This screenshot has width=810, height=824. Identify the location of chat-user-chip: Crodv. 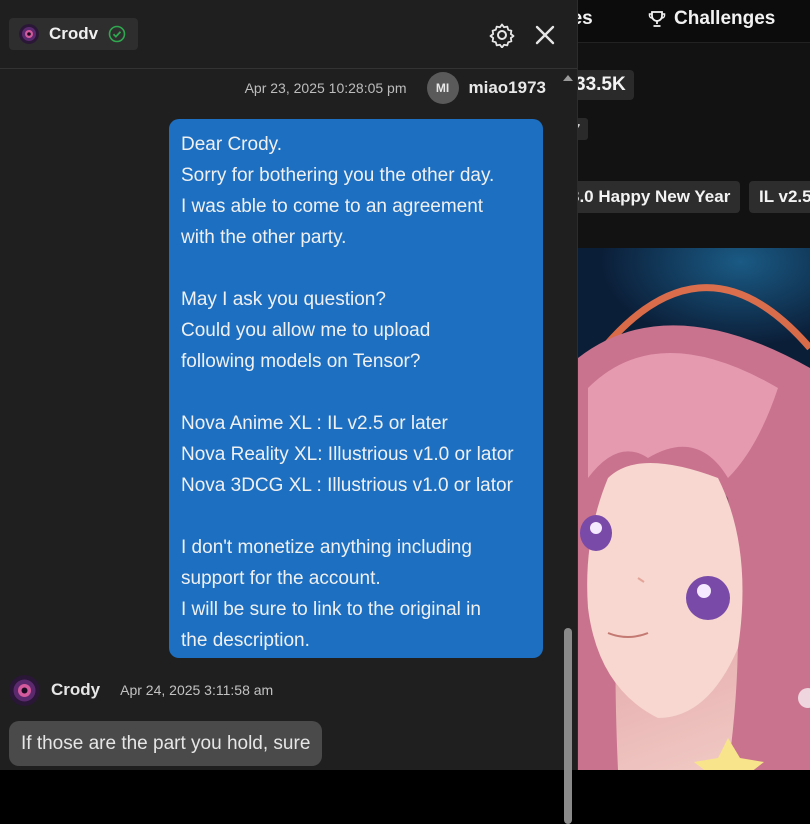
(74, 34).